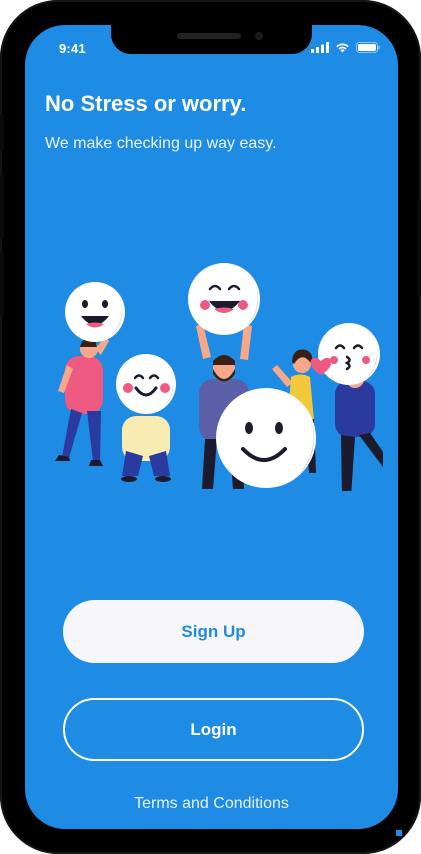  I want to click on terms-and-conditions-link: Terms and Conditions, so click(211, 804).